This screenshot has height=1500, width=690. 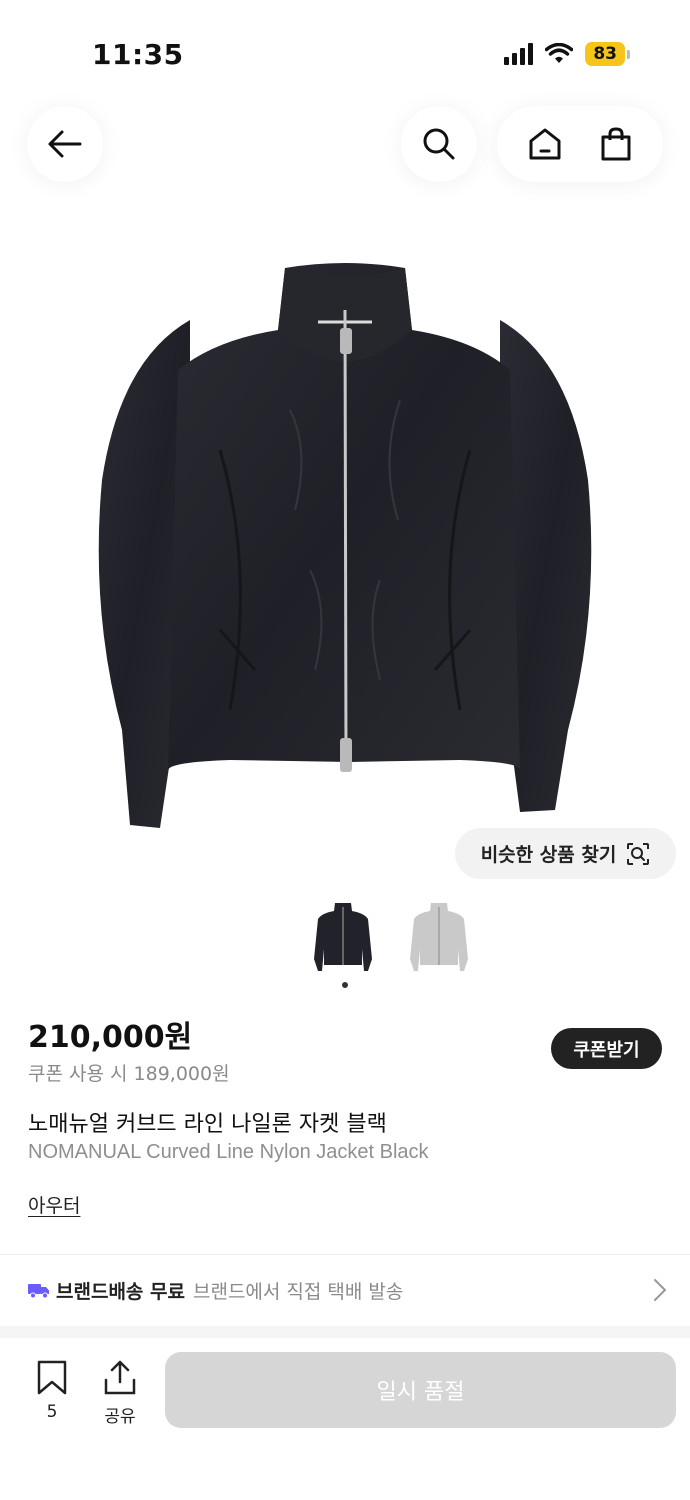 I want to click on section-separator, so click(x=345, y=1332).